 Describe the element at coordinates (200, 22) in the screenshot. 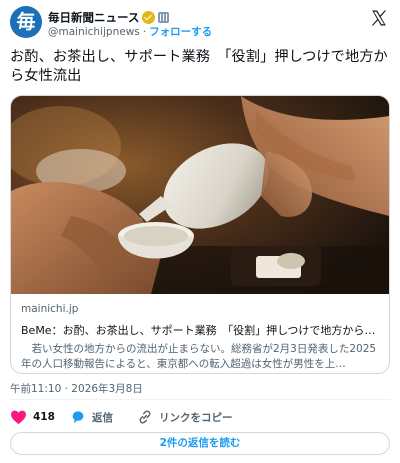

I see `tweet-header: 毎 毎日新聞ニュース @mainichijpnews · フォローする` at that location.